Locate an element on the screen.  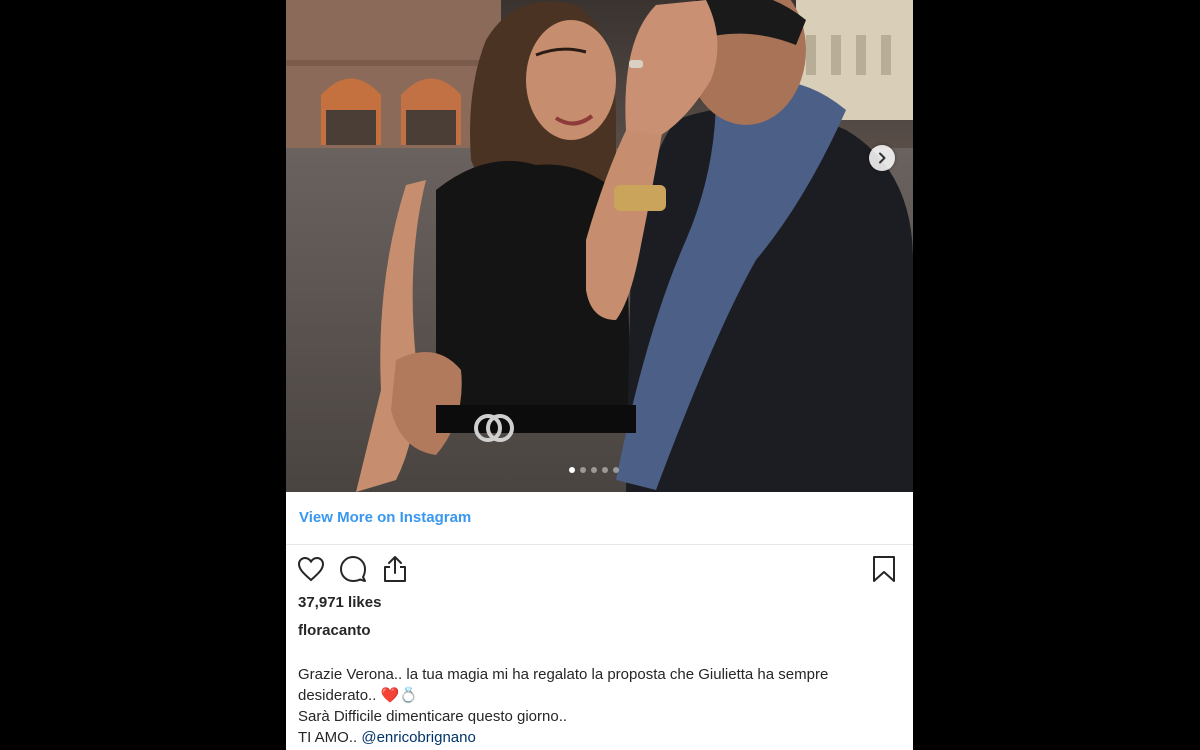
post-username: floracanto is located at coordinates (334, 630).